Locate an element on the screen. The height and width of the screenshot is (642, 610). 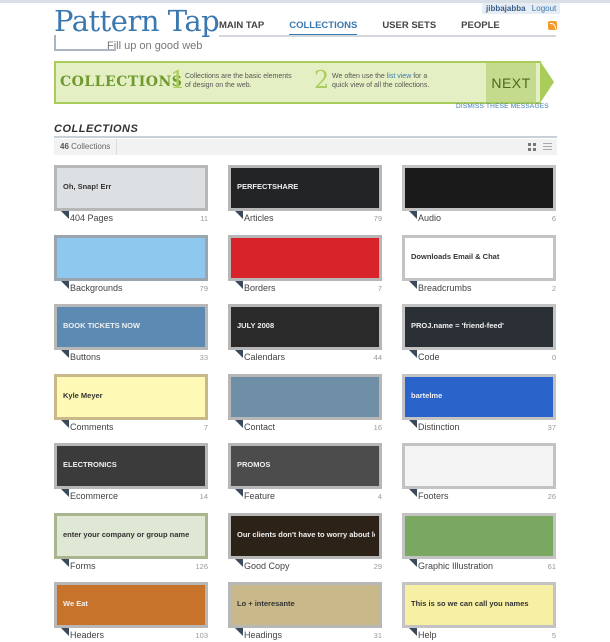
collection-tile: Backgrounds 79 is located at coordinates (131, 264).